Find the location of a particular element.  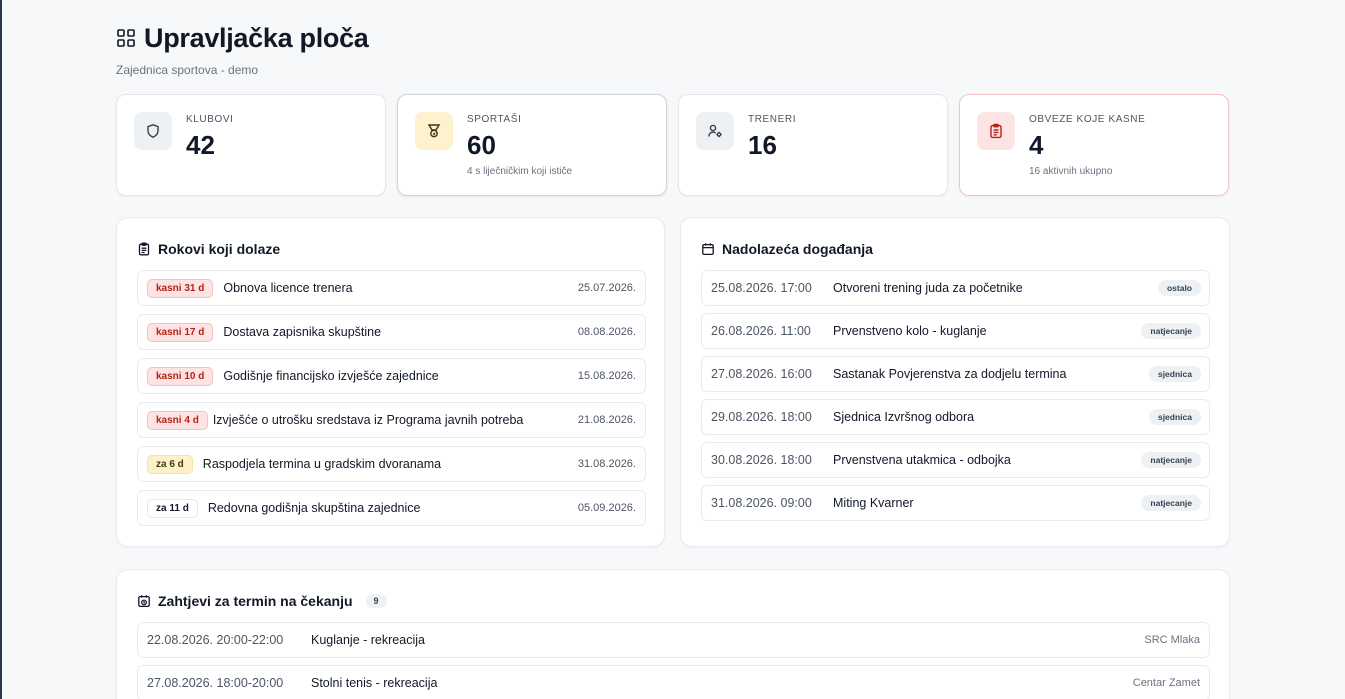

event-datetime: 25.08.2026. 17:00 is located at coordinates (761, 288).